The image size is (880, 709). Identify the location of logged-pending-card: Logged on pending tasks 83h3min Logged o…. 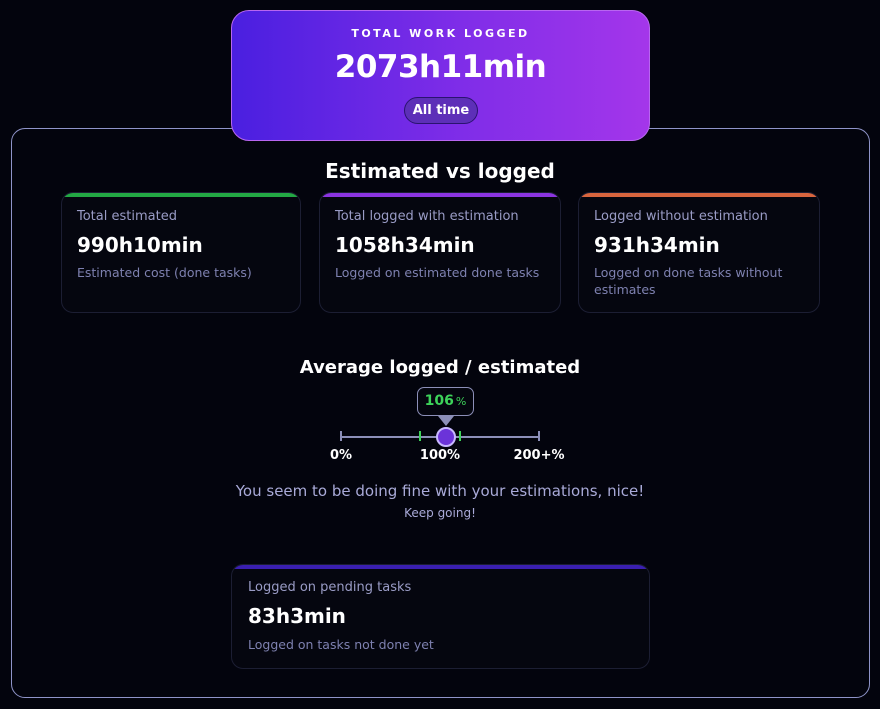
(440, 616).